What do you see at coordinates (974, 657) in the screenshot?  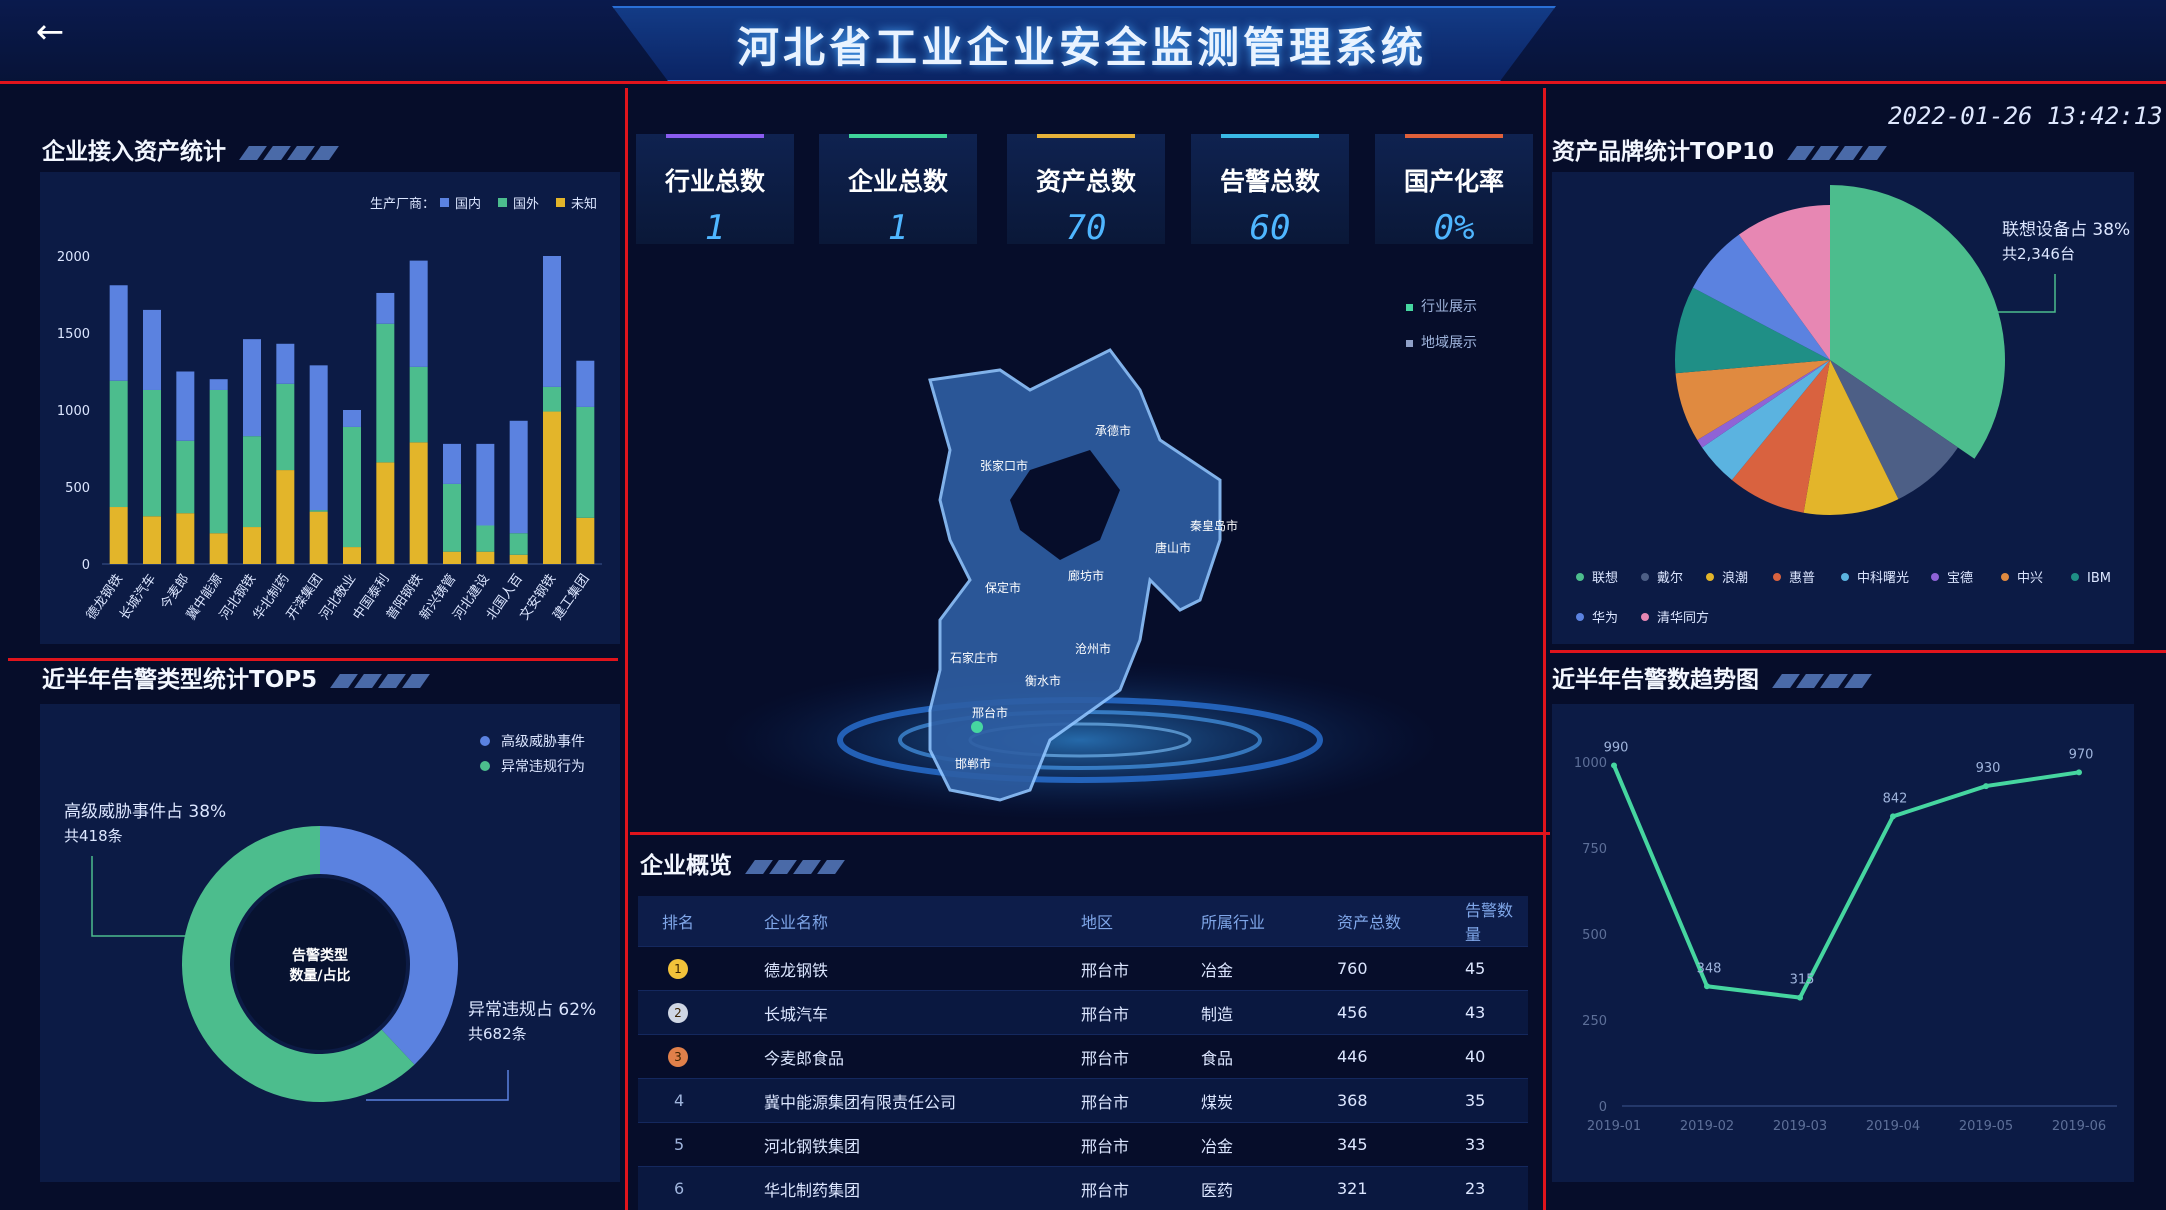 I see `city-label-shijiazhuang: 石家庄市` at bounding box center [974, 657].